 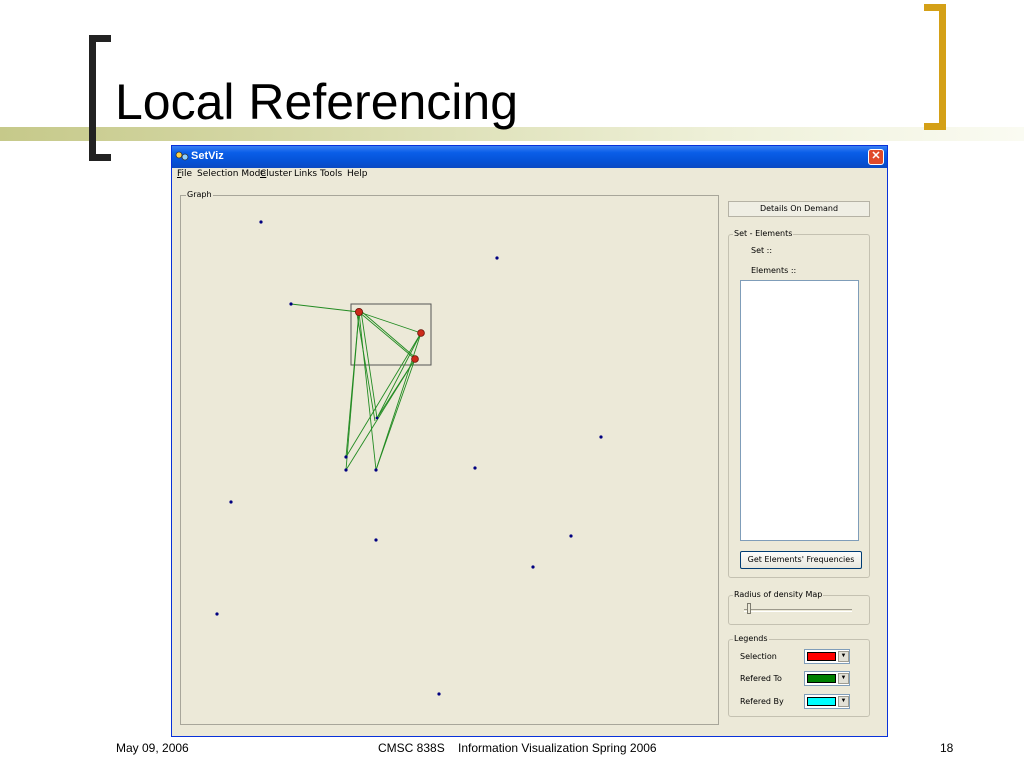 I want to click on legend-selection-label: Selection, so click(x=758, y=656).